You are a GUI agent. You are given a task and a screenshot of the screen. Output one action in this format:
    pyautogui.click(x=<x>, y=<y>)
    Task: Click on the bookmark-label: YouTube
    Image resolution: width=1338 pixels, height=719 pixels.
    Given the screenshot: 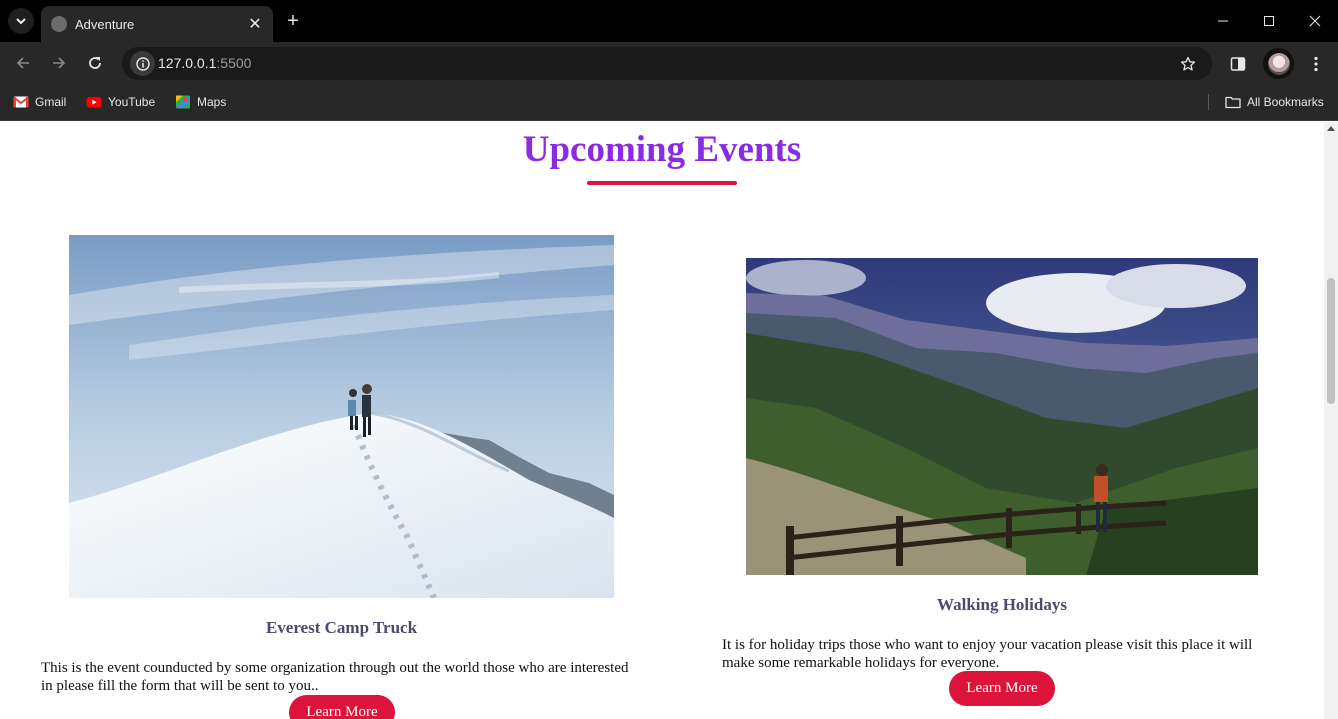 What is the action you would take?
    pyautogui.click(x=132, y=102)
    